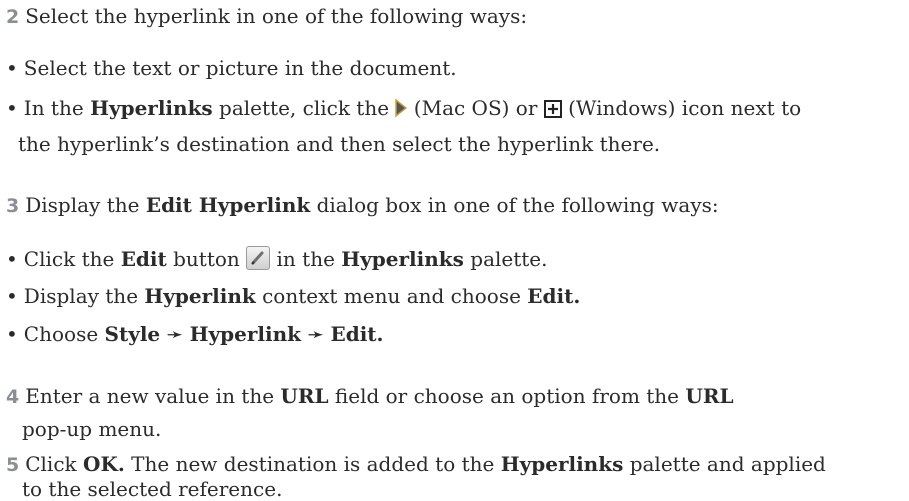 The image size is (909, 501). Describe the element at coordinates (13, 465) in the screenshot. I see `step-number: 5` at that location.